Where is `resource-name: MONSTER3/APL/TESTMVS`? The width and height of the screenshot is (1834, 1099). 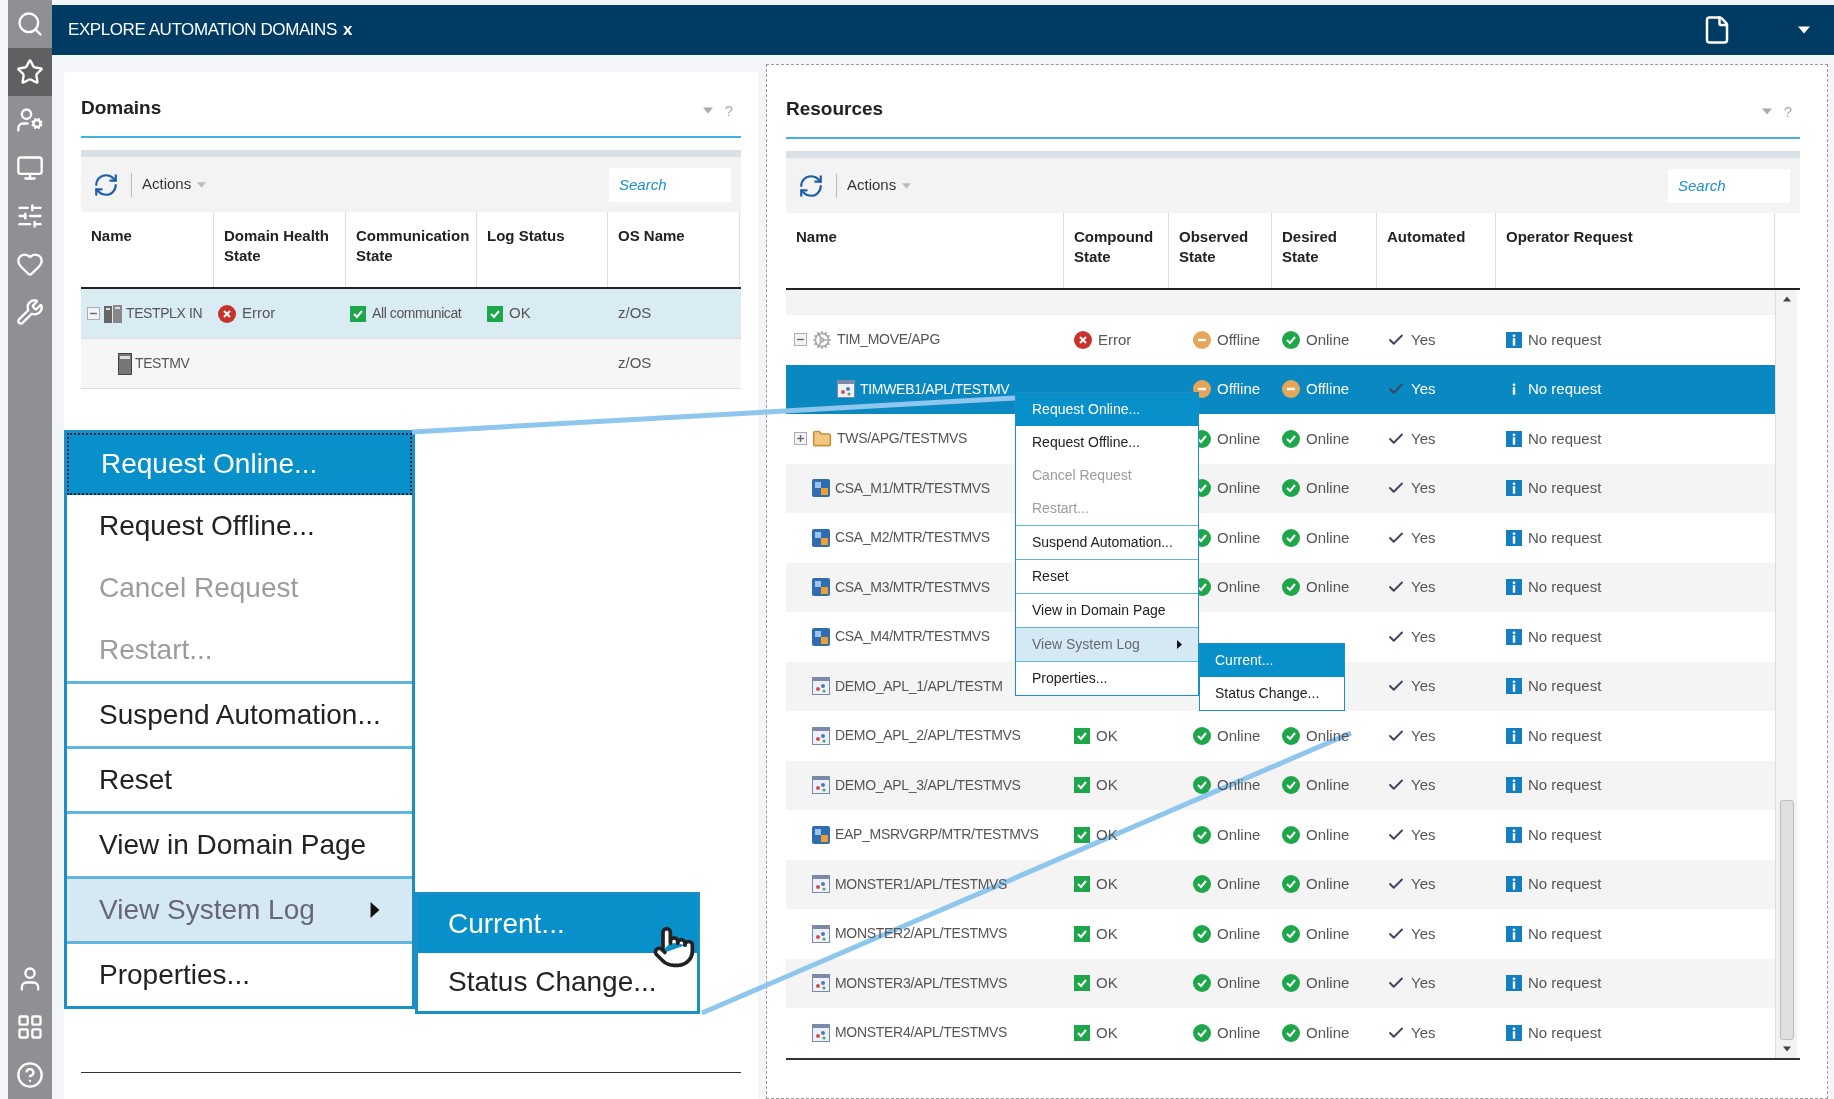
resource-name: MONSTER3/APL/TESTMVS is located at coordinates (921, 983).